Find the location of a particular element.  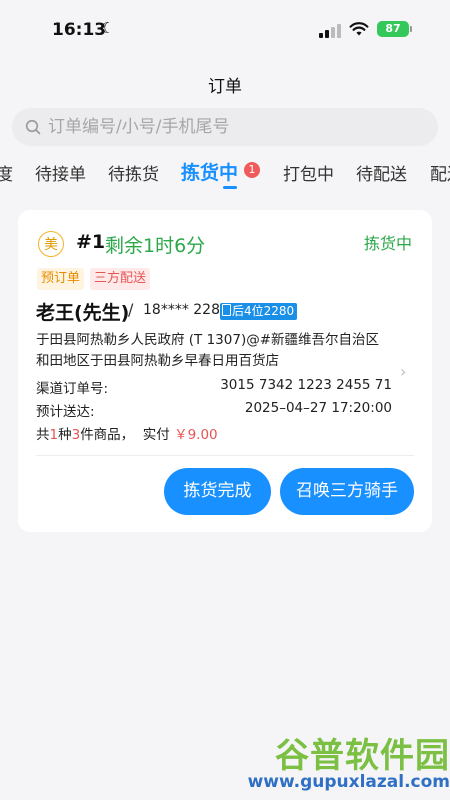

eta-label: 预计送达: is located at coordinates (65, 412).